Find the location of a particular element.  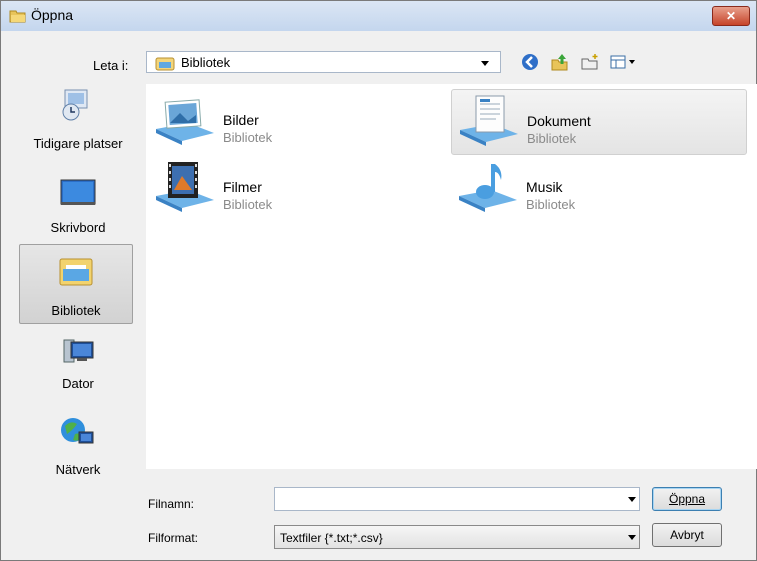

open-button-label: Öppna is located at coordinates (687, 499).